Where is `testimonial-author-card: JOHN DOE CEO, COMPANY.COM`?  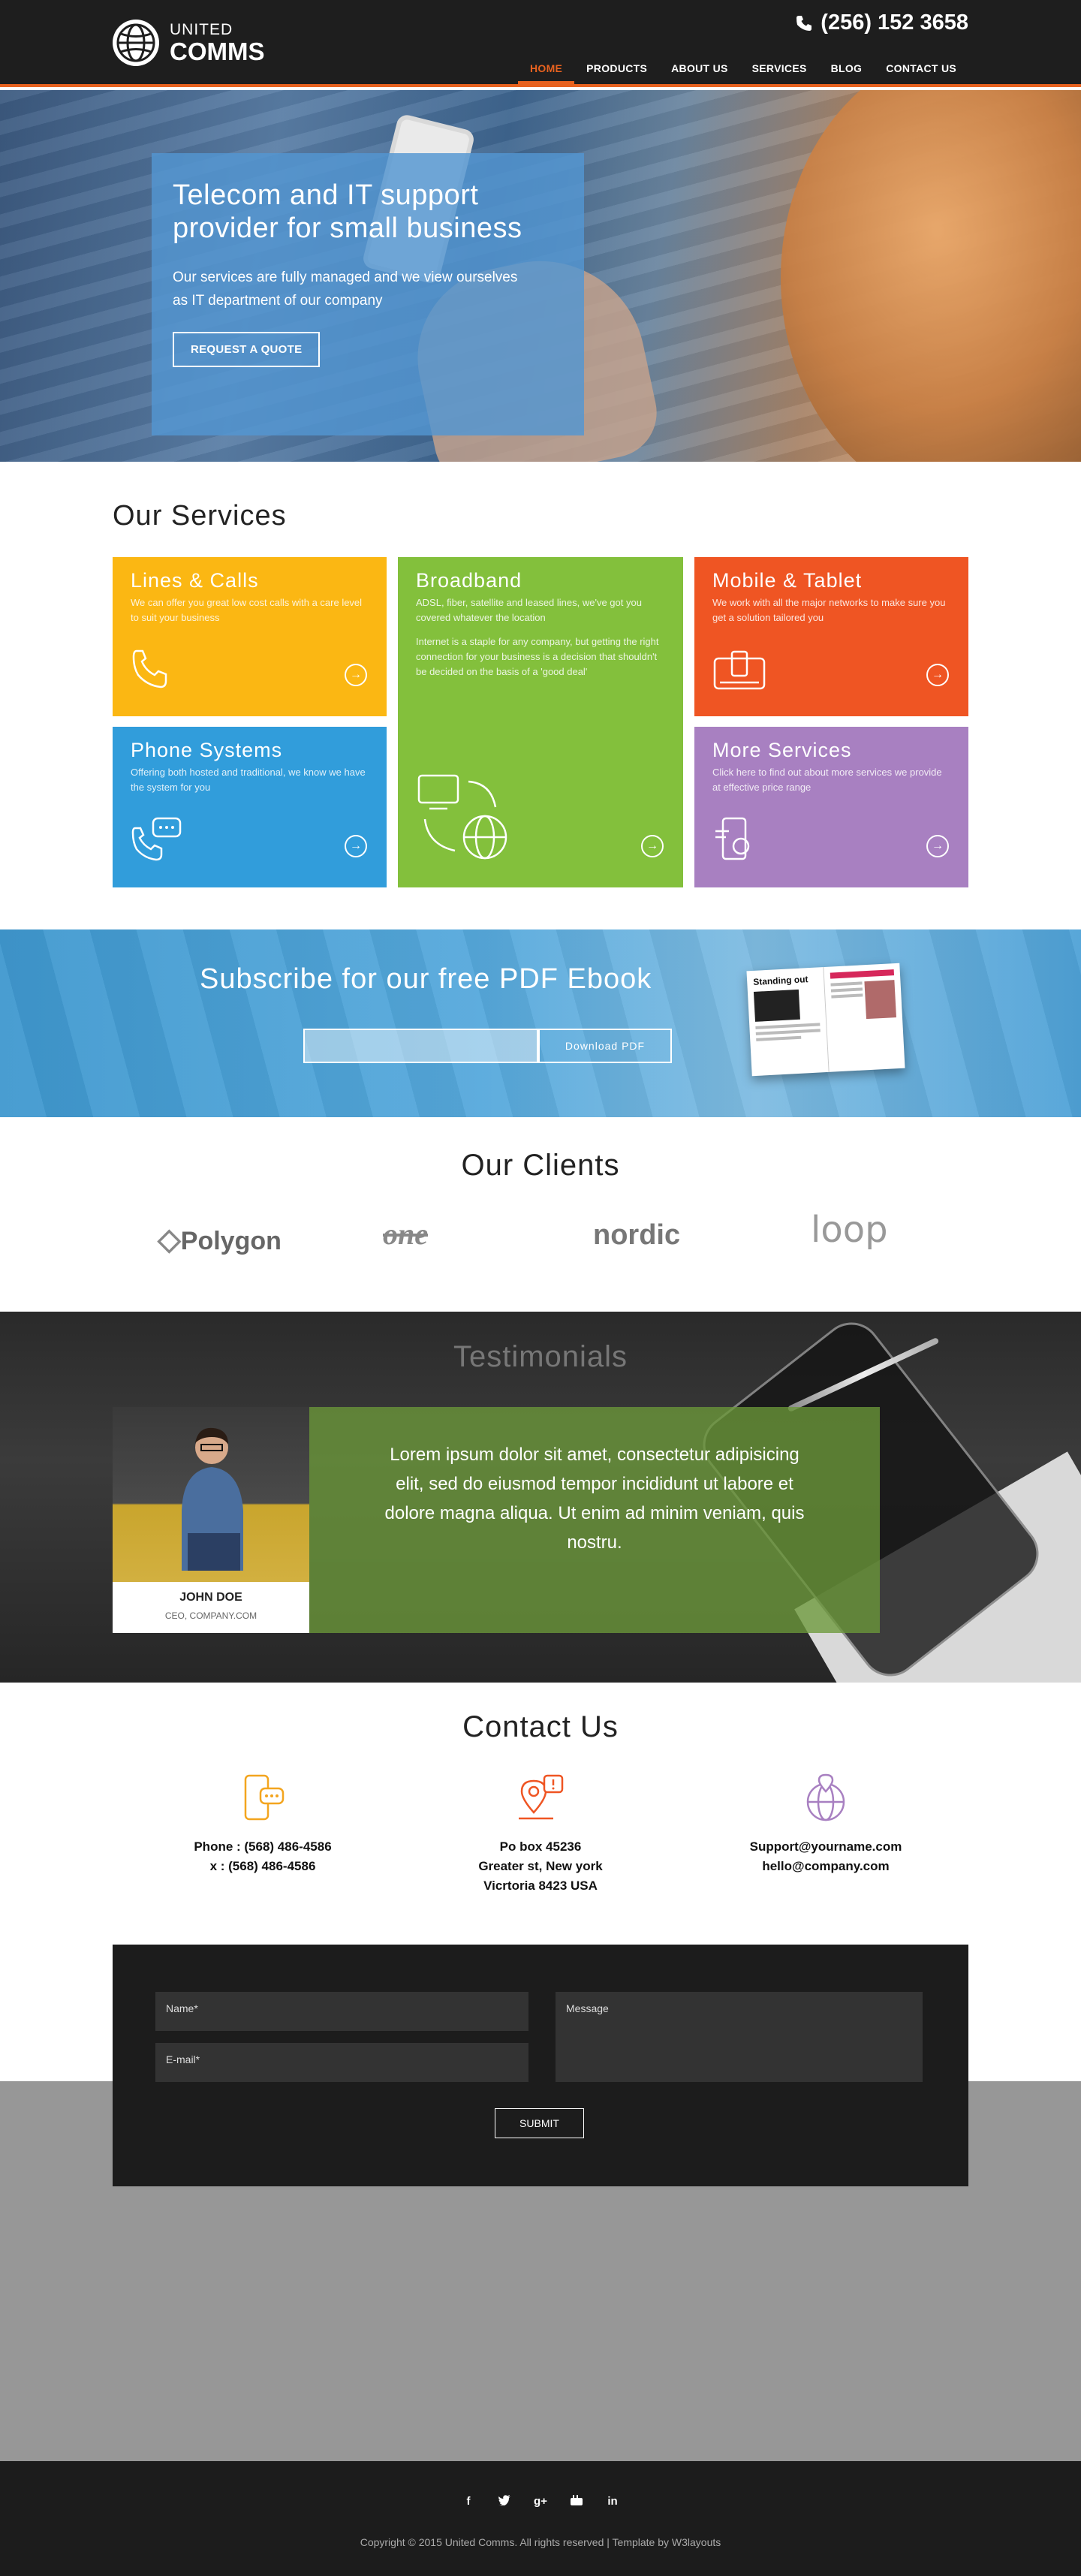 testimonial-author-card: JOHN DOE CEO, COMPANY.COM is located at coordinates (211, 1607).